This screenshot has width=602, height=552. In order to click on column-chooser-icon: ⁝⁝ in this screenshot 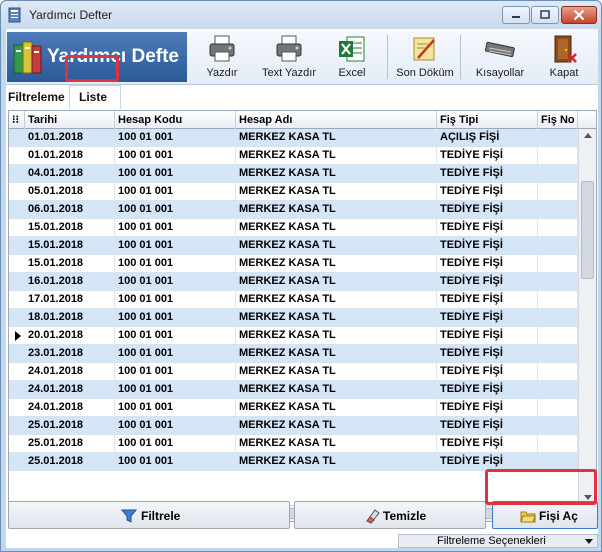, I will do `click(17, 120)`.